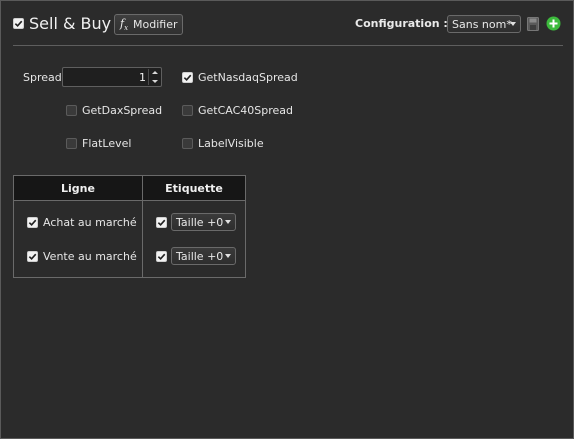 This screenshot has width=574, height=439. Describe the element at coordinates (155, 81) in the screenshot. I see `stepper-down-icon` at that location.